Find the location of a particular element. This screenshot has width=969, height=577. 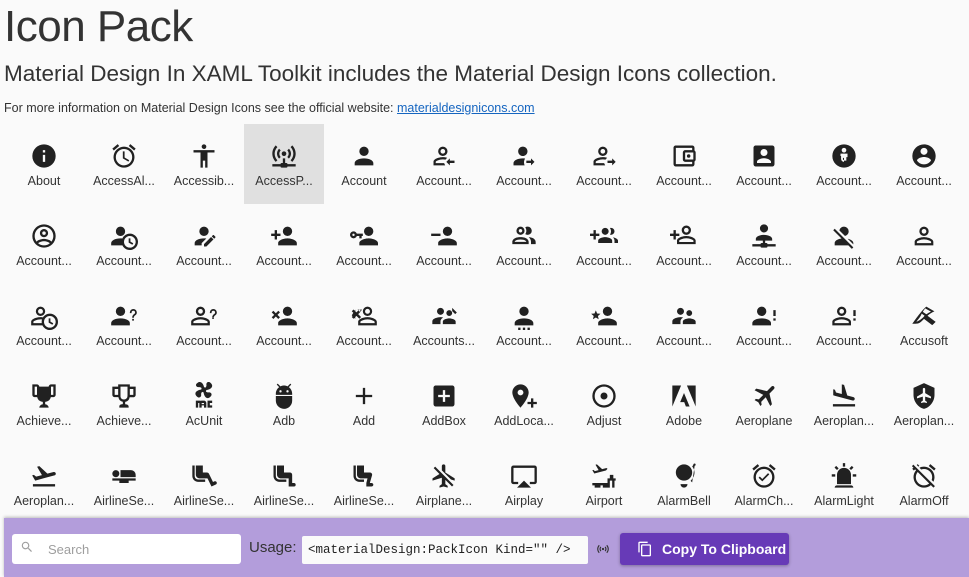

usage-label: Usage: is located at coordinates (273, 547).